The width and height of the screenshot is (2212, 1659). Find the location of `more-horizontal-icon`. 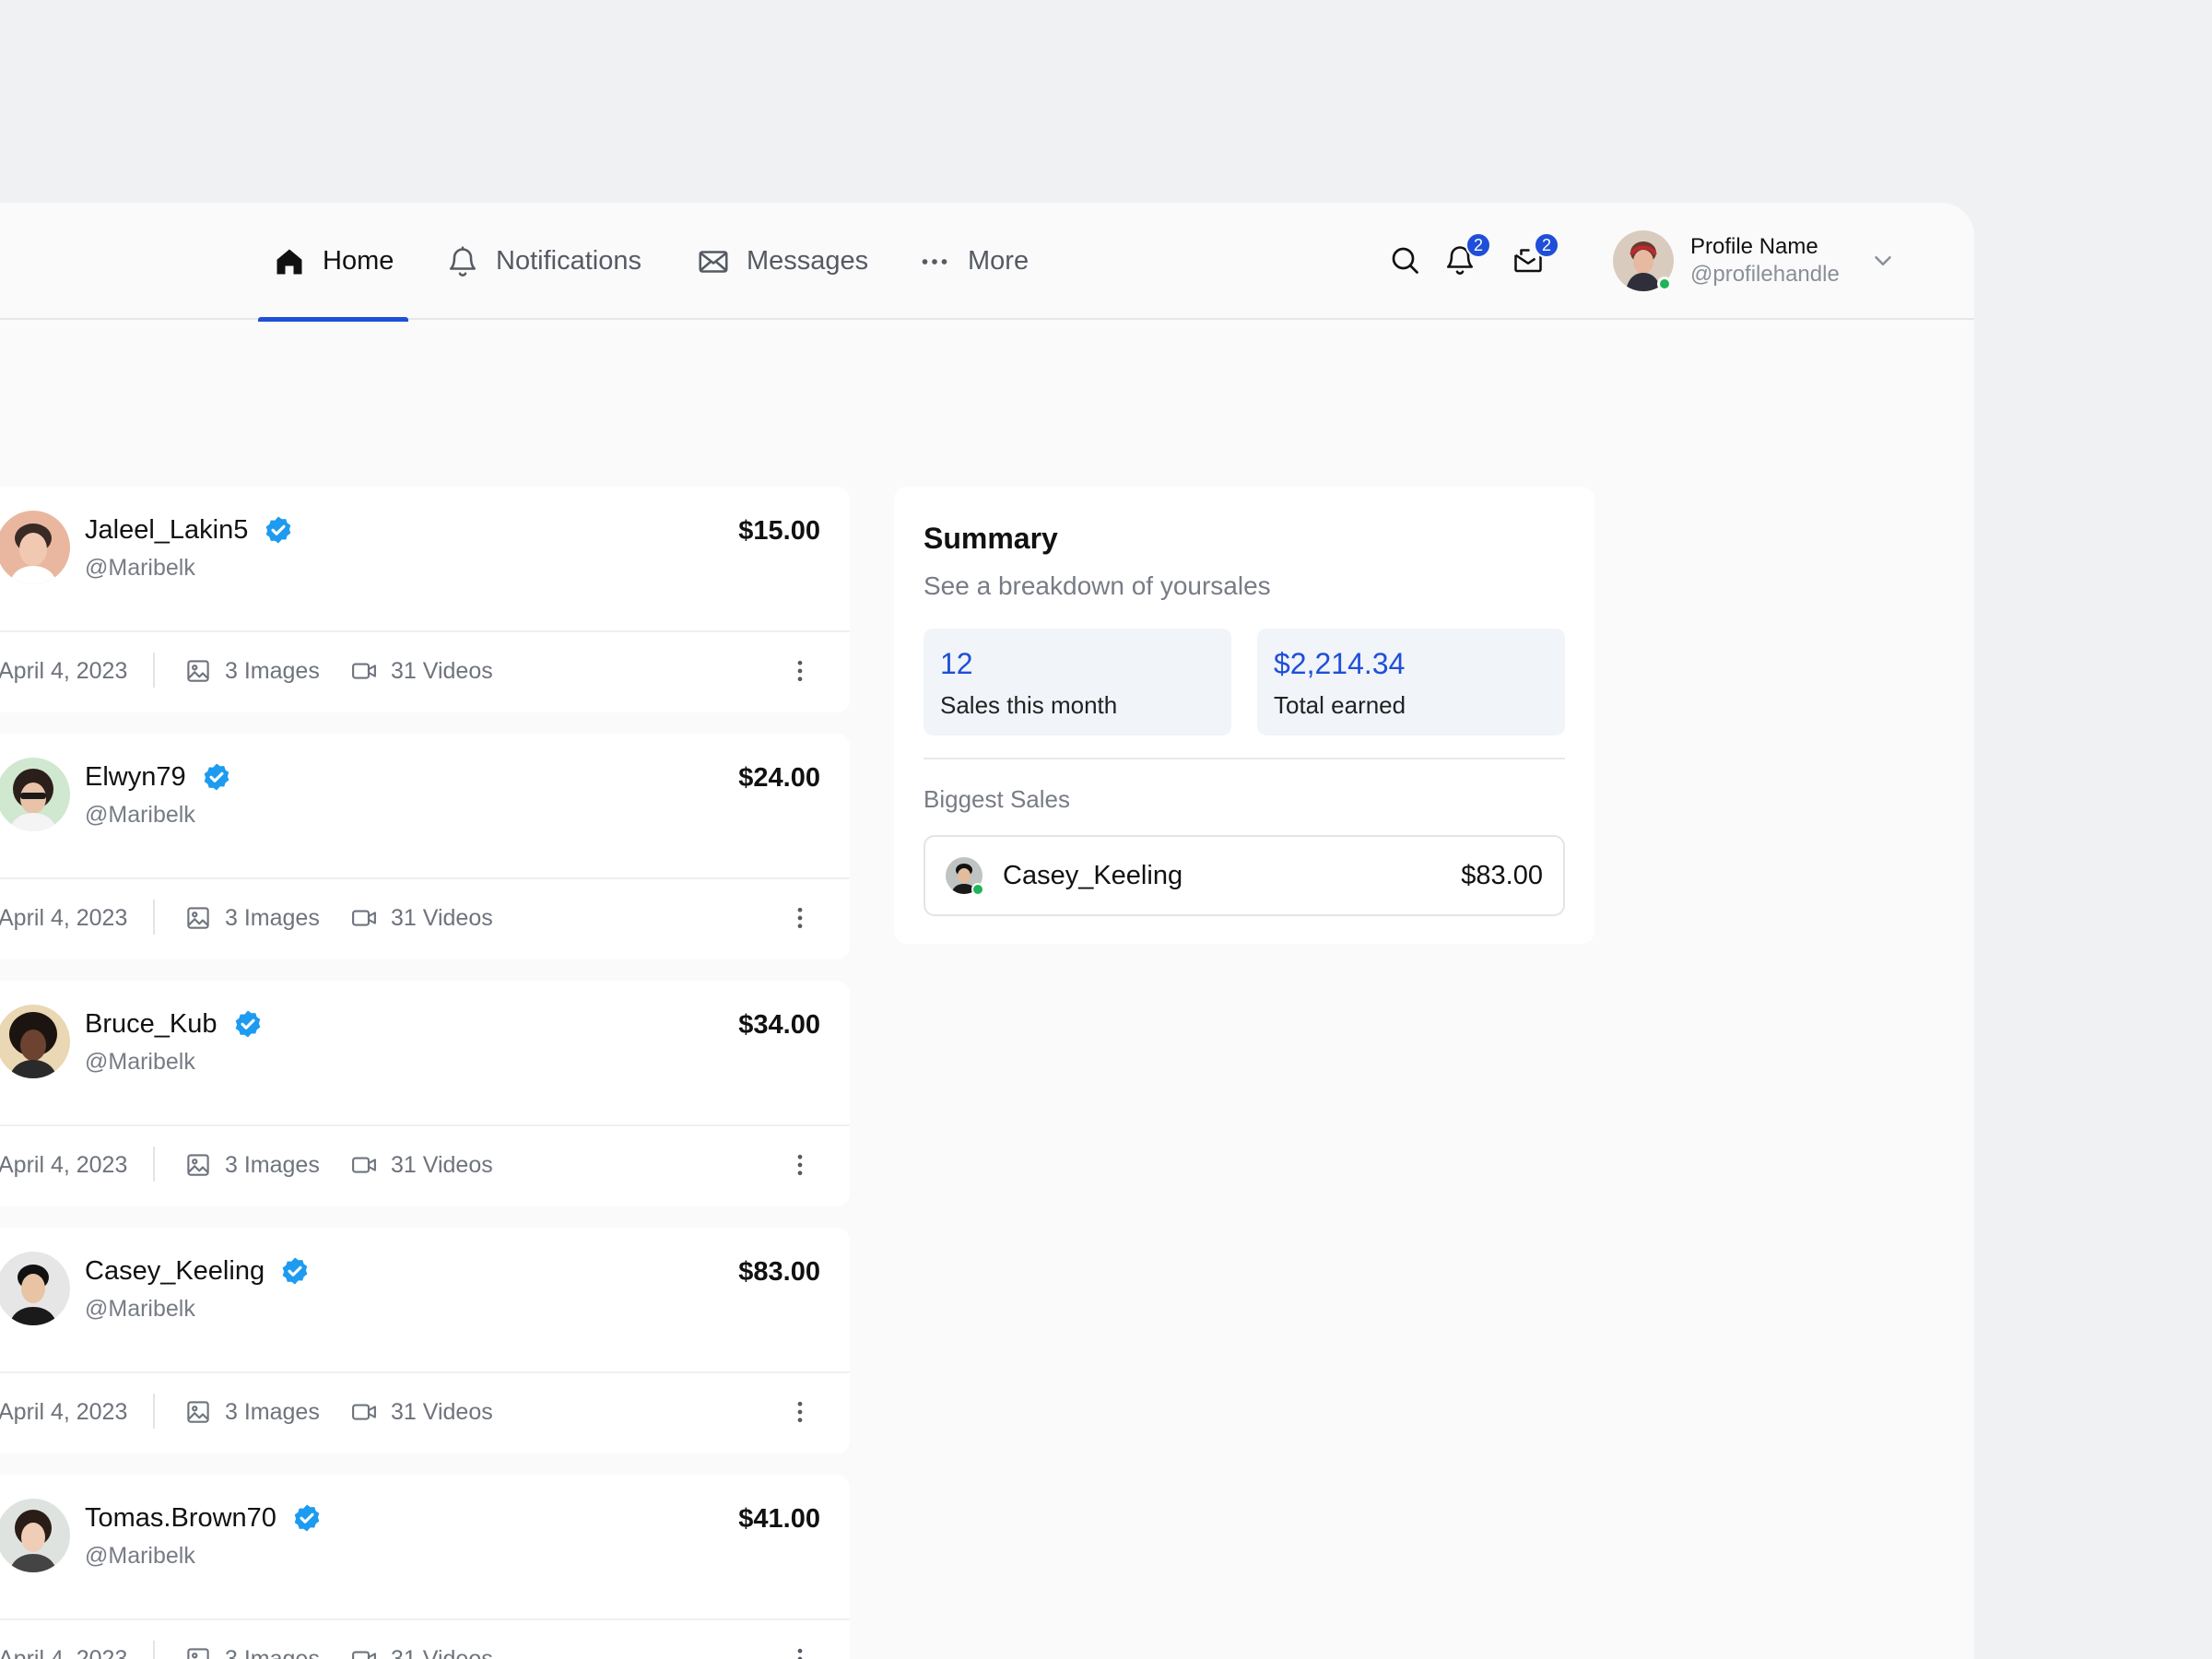

more-horizontal-icon is located at coordinates (934, 261).